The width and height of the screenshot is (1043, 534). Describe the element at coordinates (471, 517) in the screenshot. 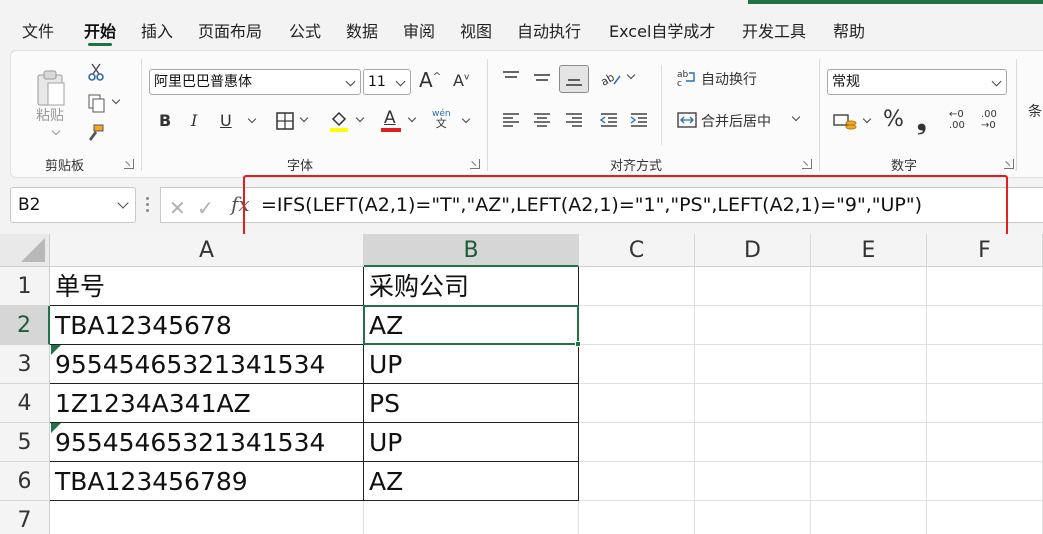

I see `cell-b7` at that location.